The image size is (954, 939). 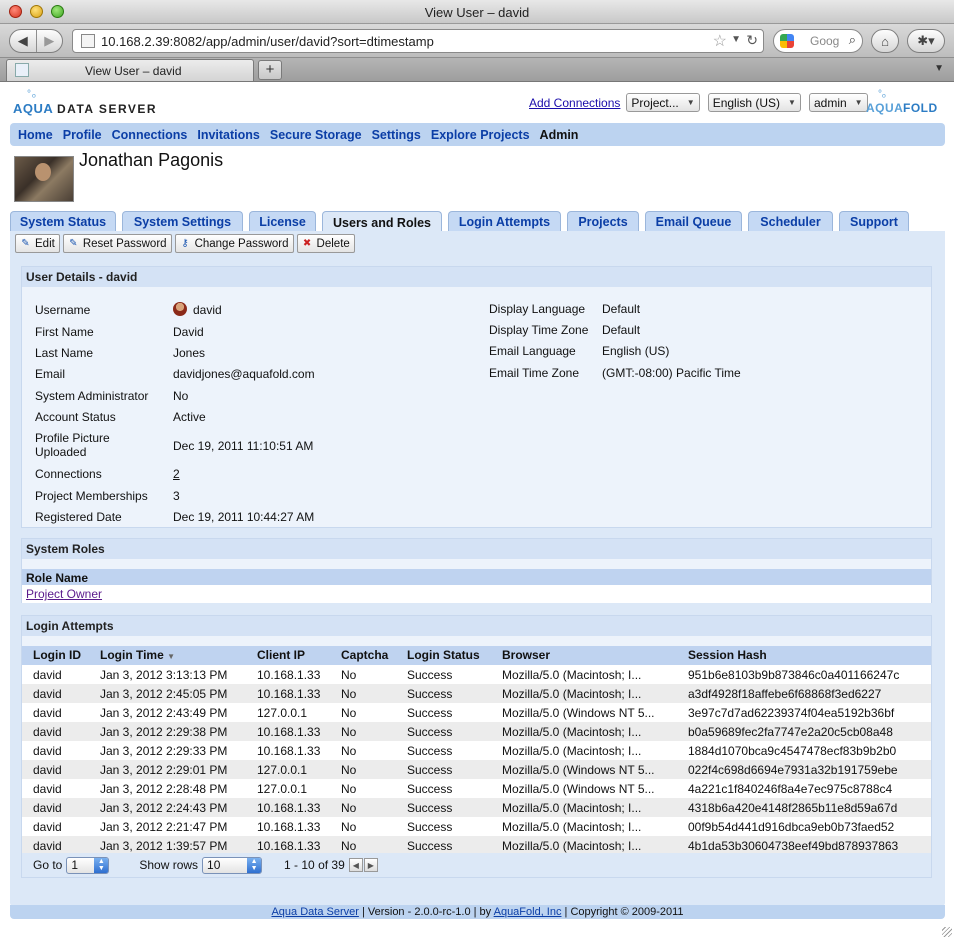 What do you see at coordinates (49, 41) in the screenshot?
I see `forward-arrow-icon: ▶` at bounding box center [49, 41].